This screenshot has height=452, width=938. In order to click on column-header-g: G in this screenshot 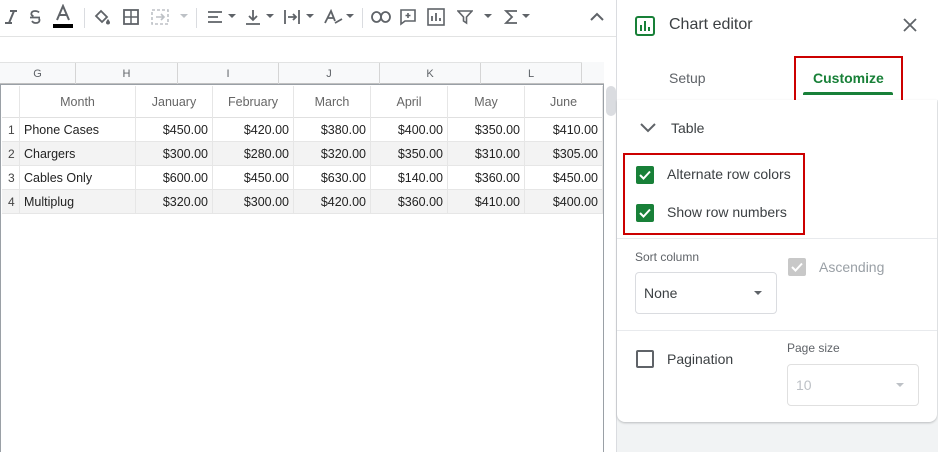, I will do `click(38, 73)`.